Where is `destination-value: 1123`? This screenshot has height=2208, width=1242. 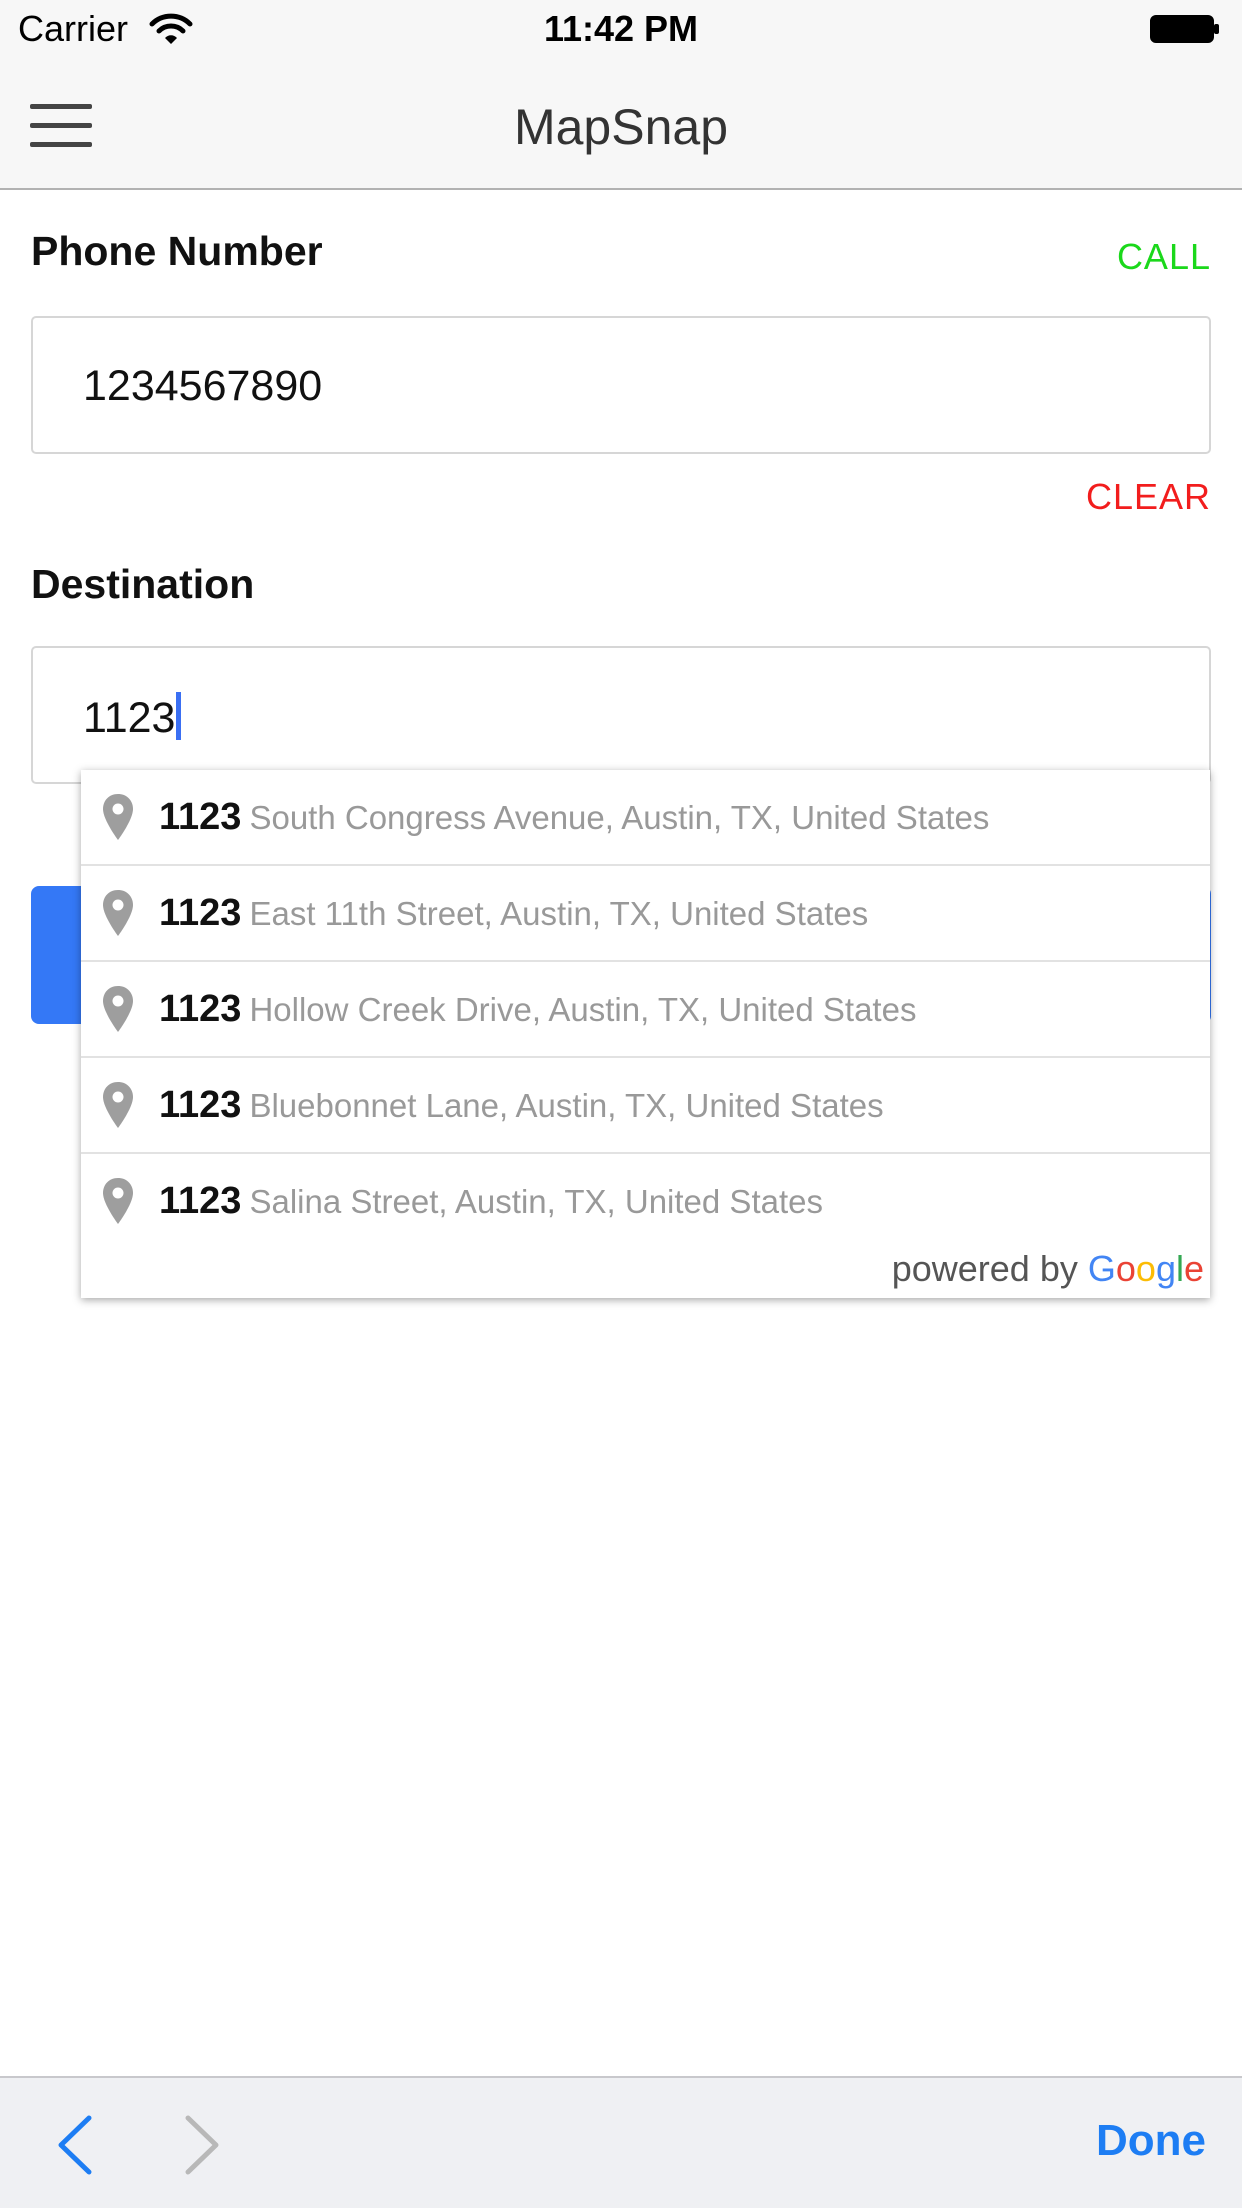 destination-value: 1123 is located at coordinates (129, 718).